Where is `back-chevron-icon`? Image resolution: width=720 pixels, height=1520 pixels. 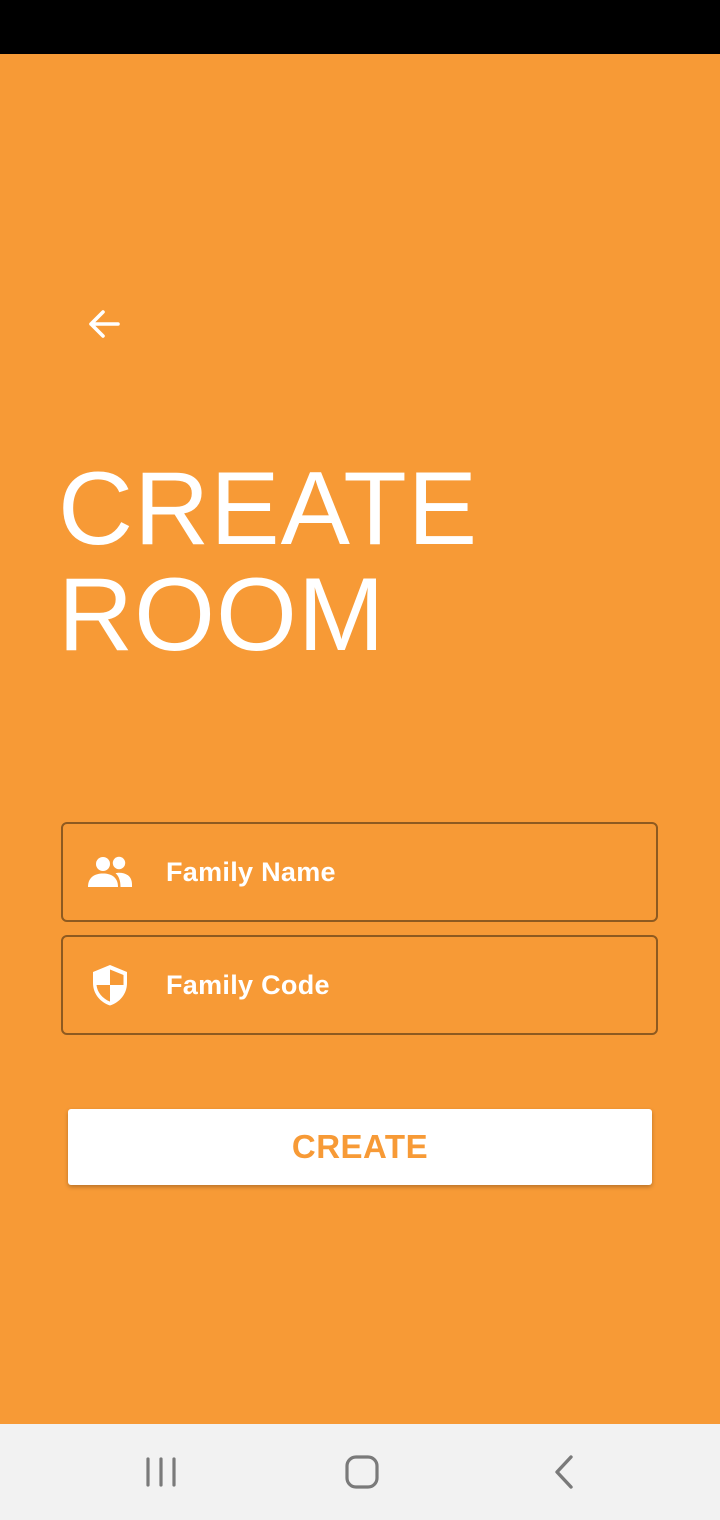 back-chevron-icon is located at coordinates (564, 1472).